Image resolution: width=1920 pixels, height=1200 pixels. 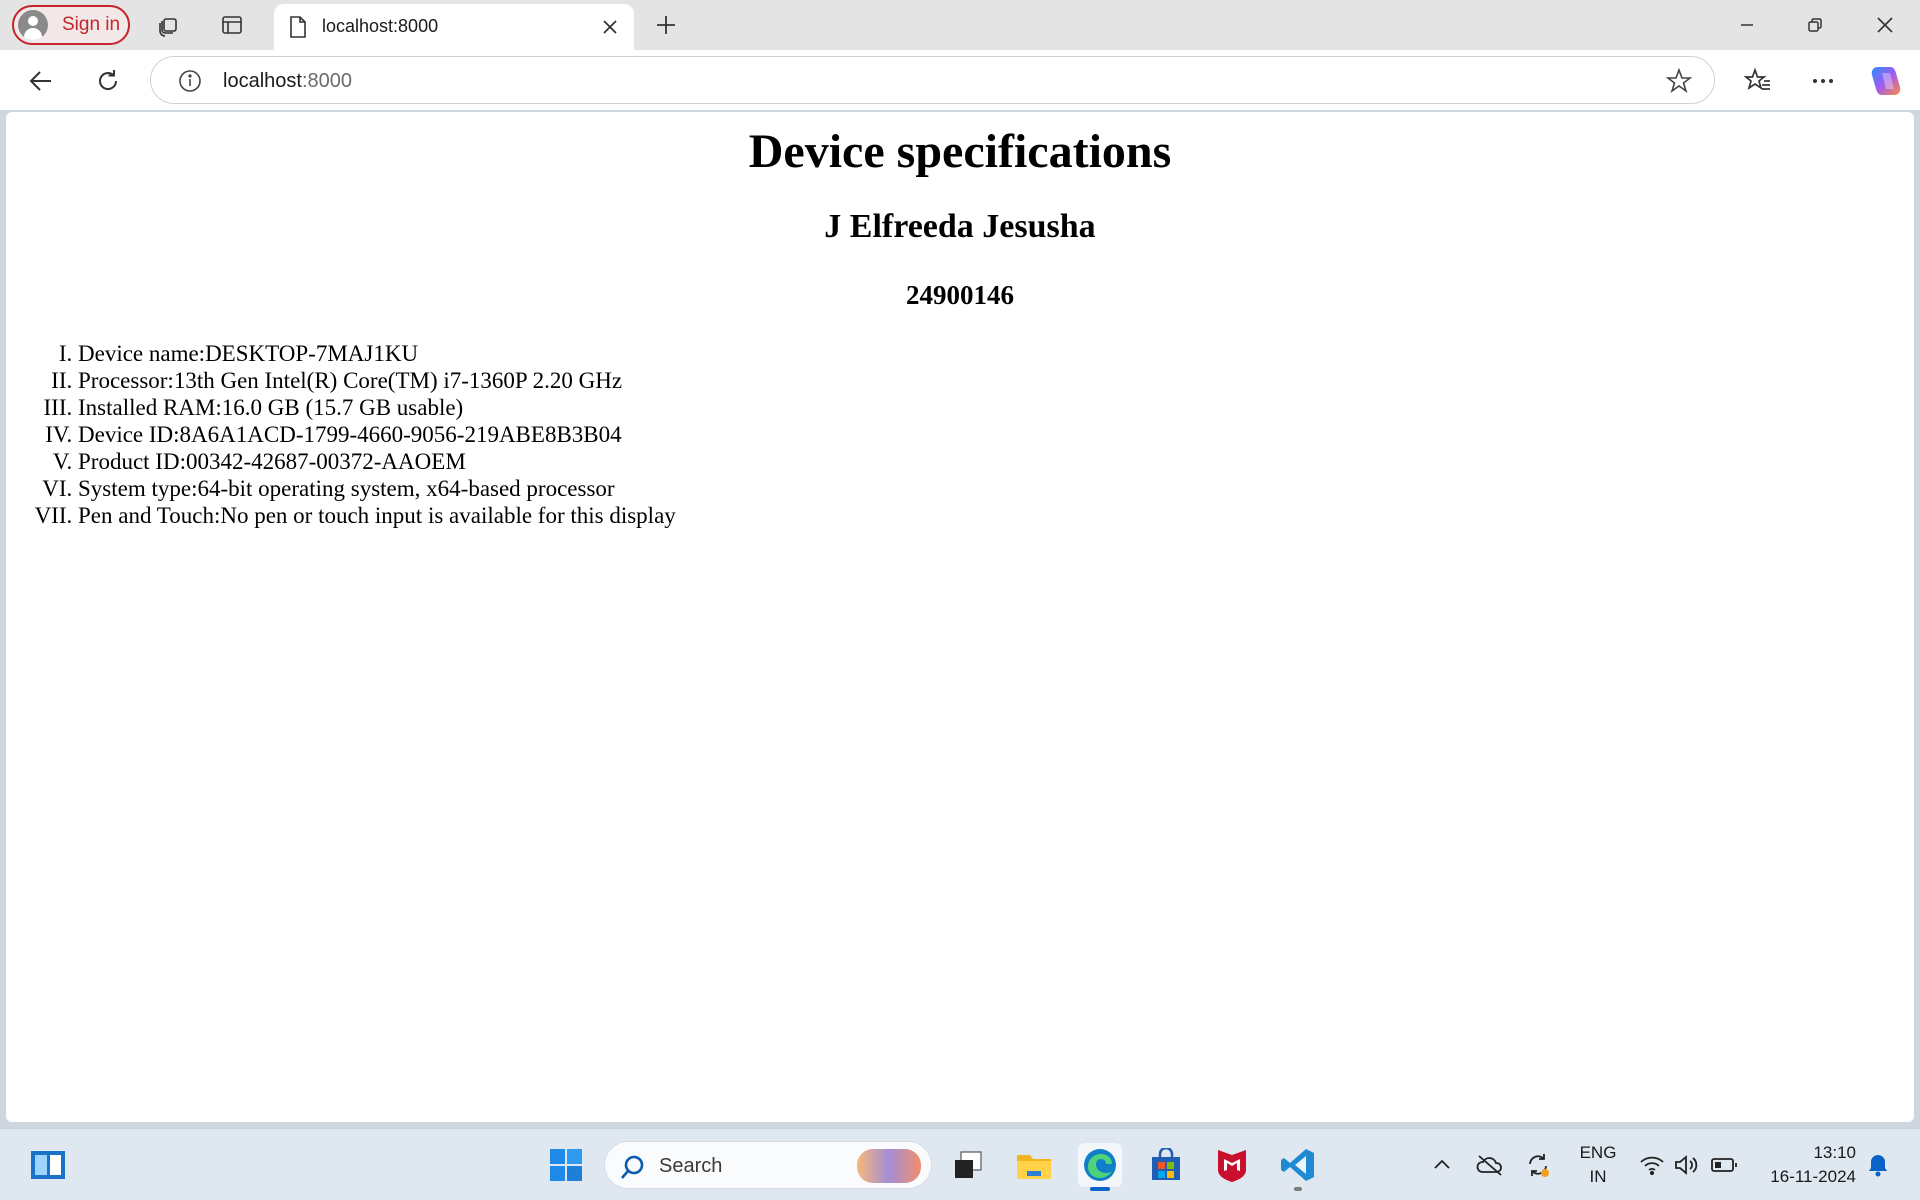 I want to click on taskbar-search: Search, so click(x=768, y=1165).